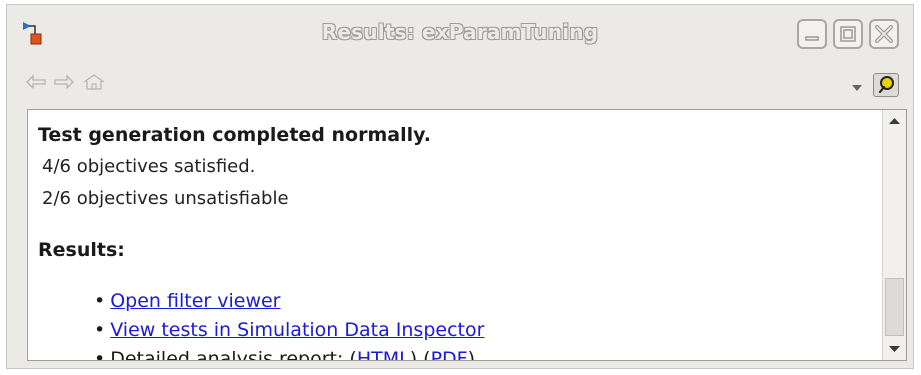 Image resolution: width=921 pixels, height=375 pixels. What do you see at coordinates (81, 250) in the screenshot?
I see `results-heading: Results:` at bounding box center [81, 250].